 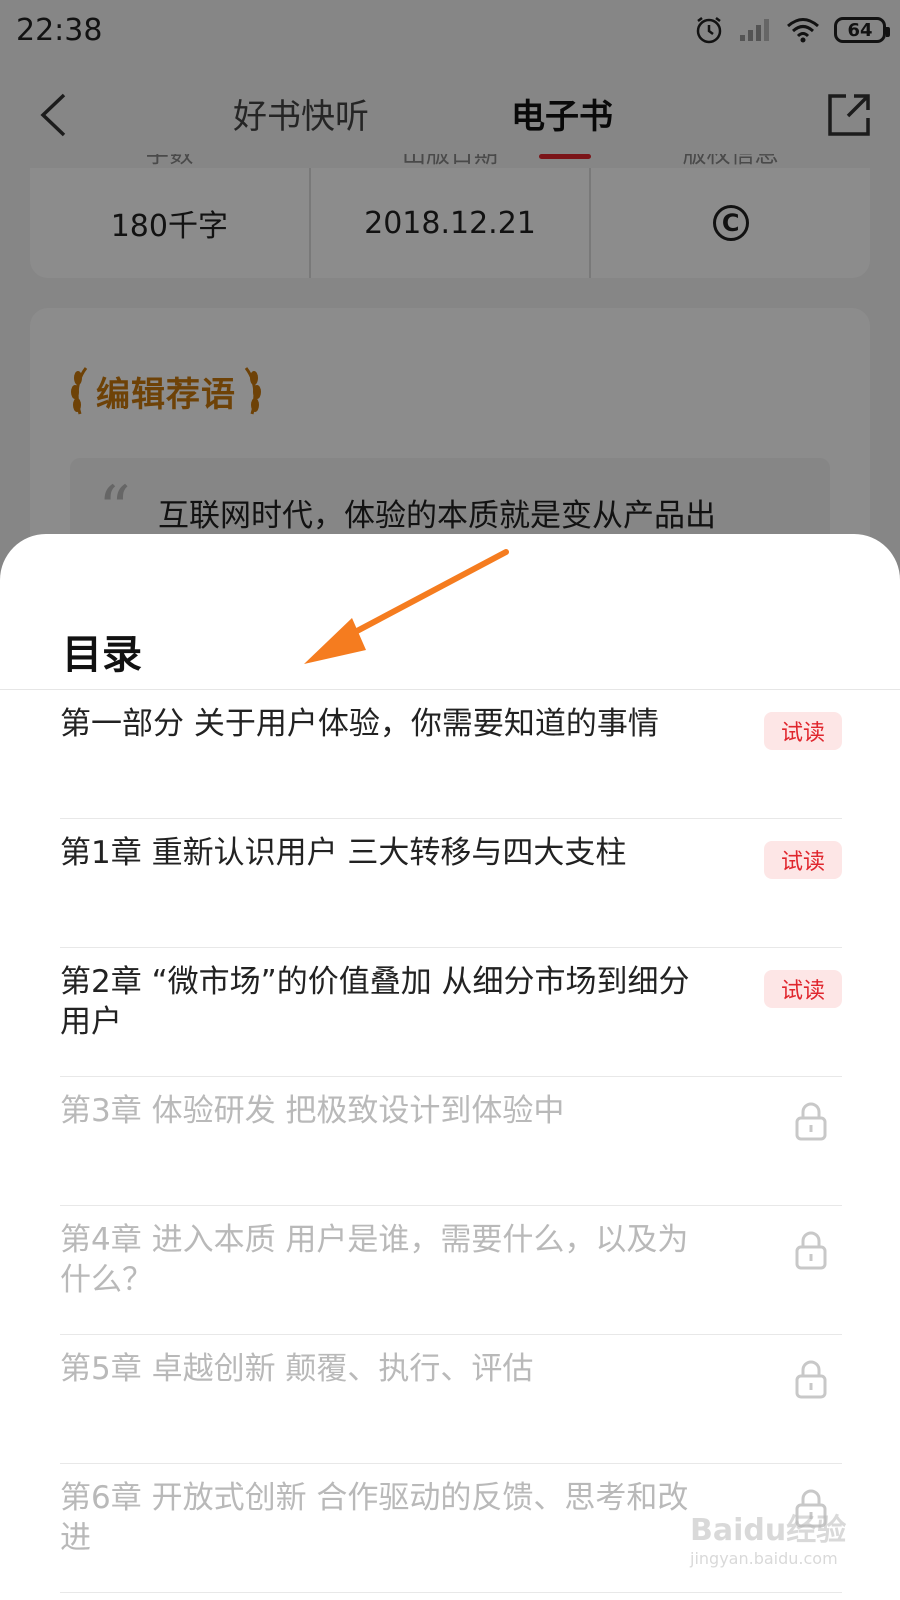 What do you see at coordinates (768, 1530) in the screenshot?
I see `watermark-logo: Baidu经验` at bounding box center [768, 1530].